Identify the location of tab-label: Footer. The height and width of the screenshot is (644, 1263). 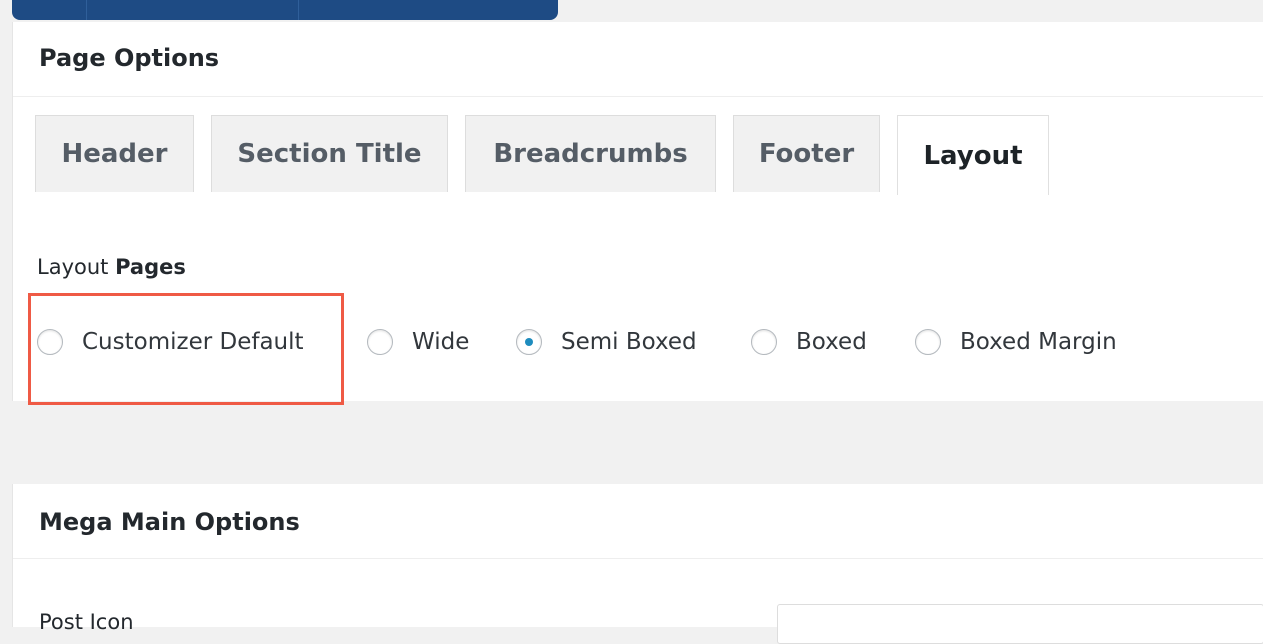
(806, 154).